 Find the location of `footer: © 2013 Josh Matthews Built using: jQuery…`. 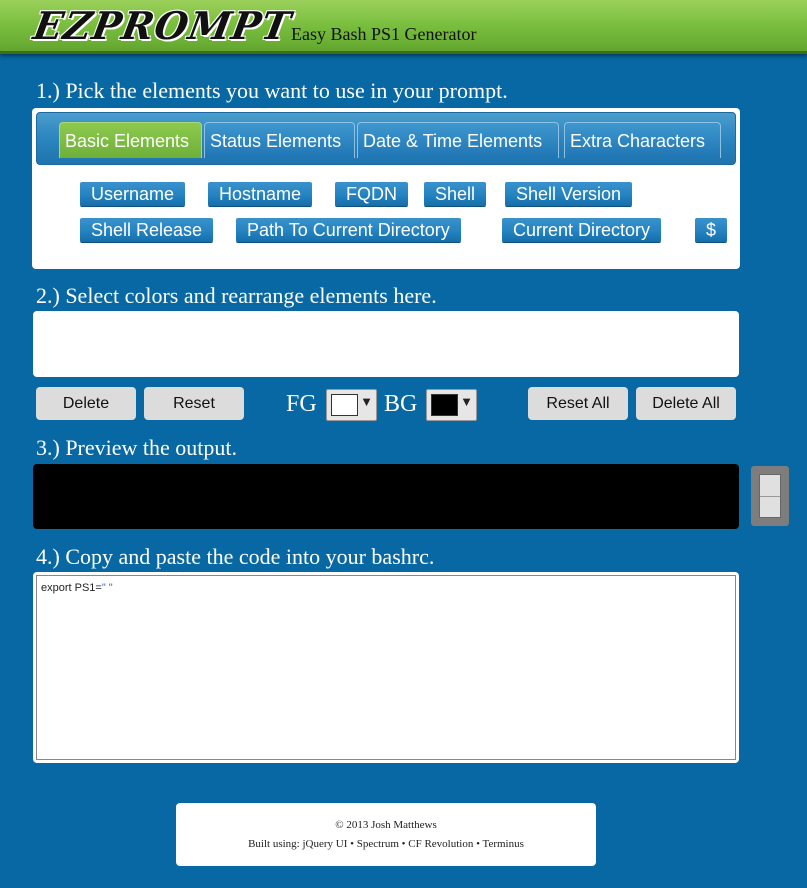

footer: © 2013 Josh Matthews Built using: jQuery… is located at coordinates (386, 834).